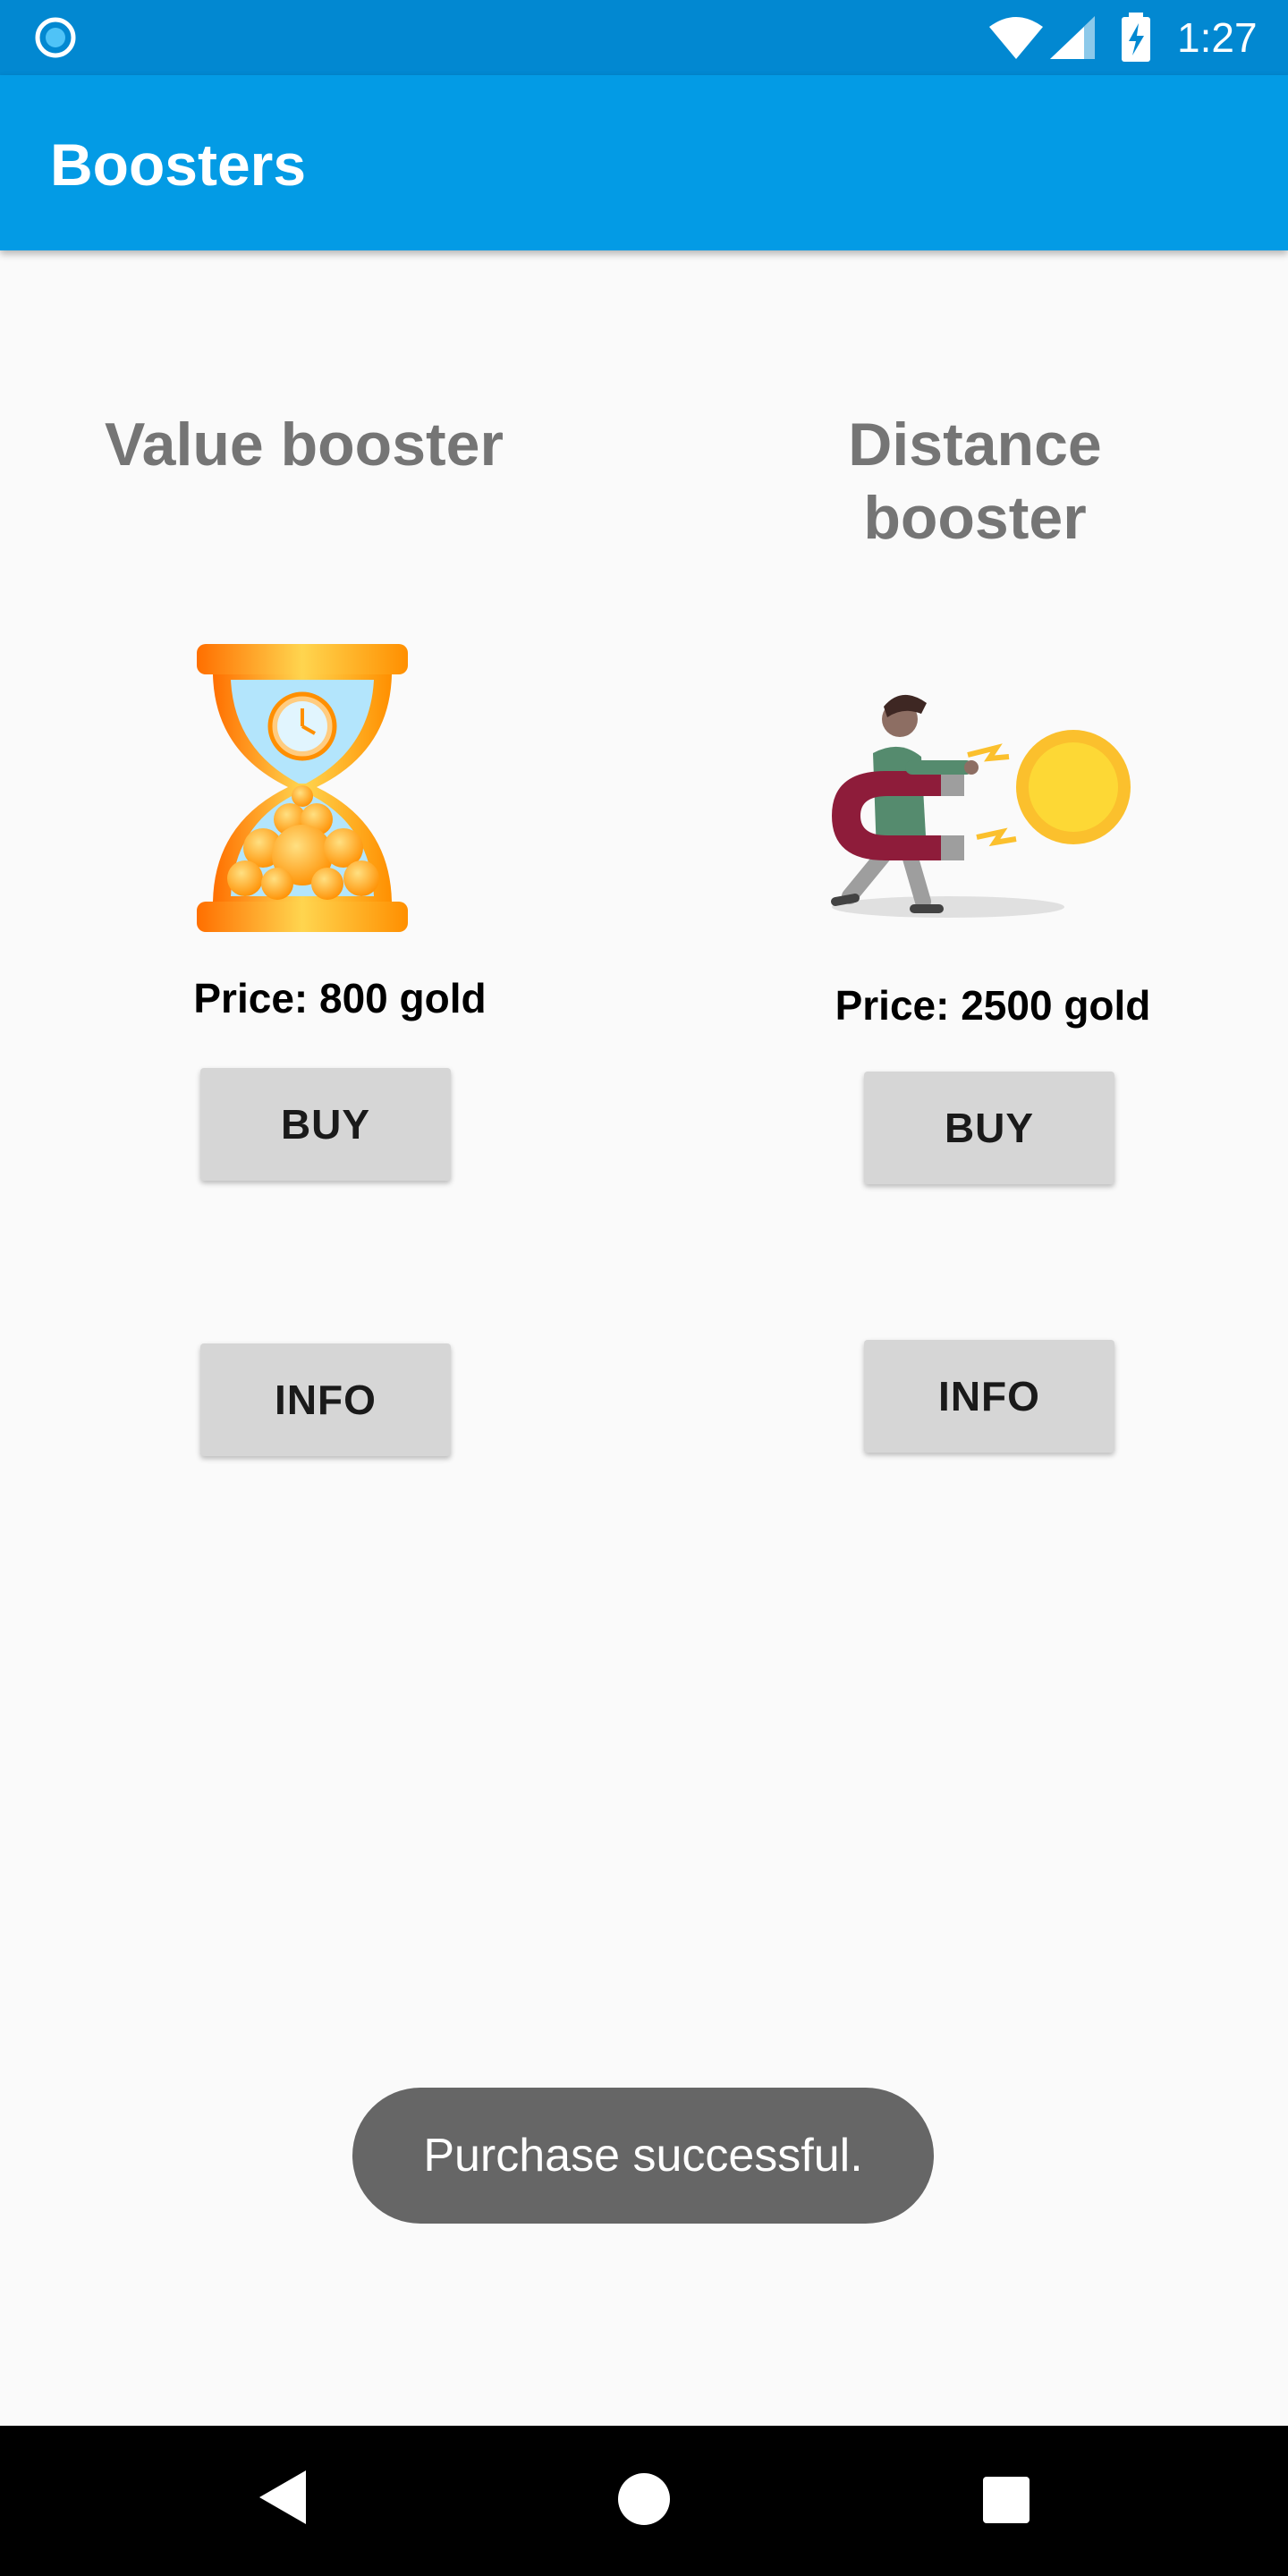 Image resolution: width=1288 pixels, height=2576 pixels. I want to click on distance-booster-buy-button: BUY, so click(989, 1128).